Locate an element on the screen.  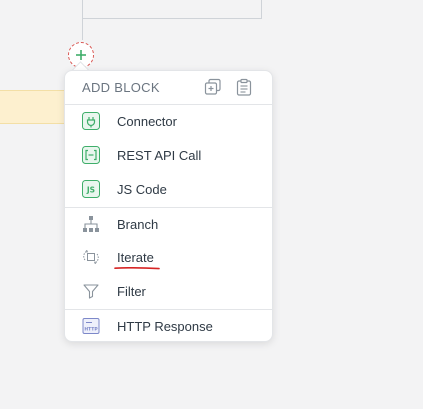
iterate-icon is located at coordinates (91, 257).